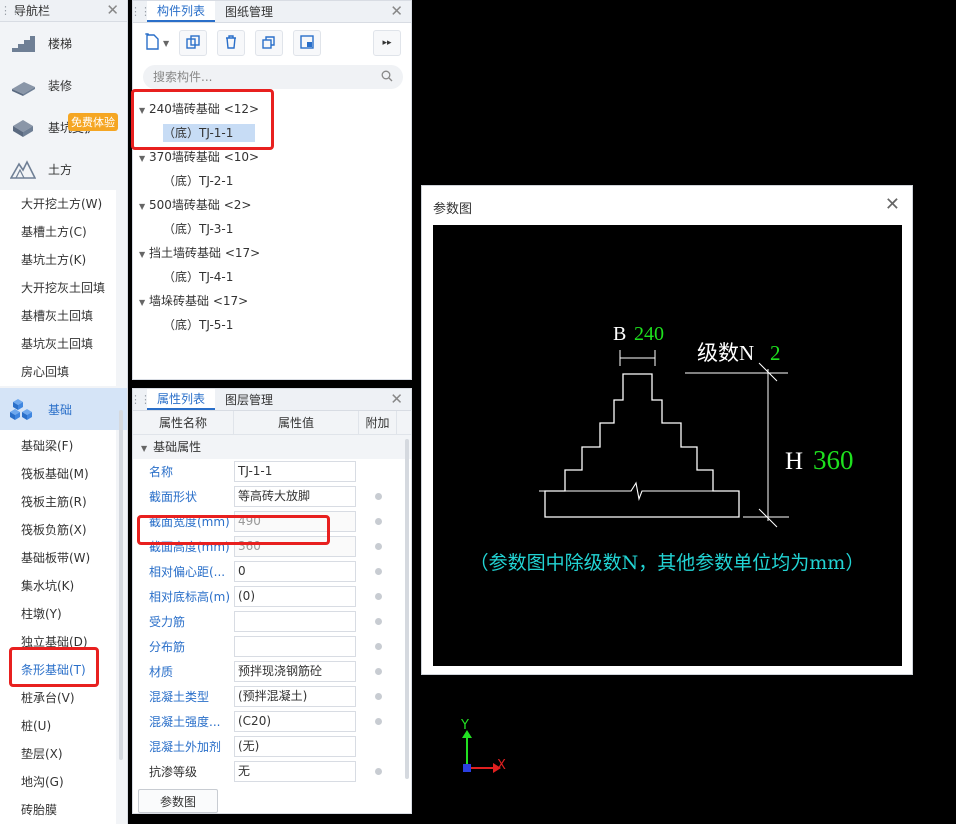 The width and height of the screenshot is (956, 824). What do you see at coordinates (58, 502) in the screenshot?
I see `nav-item: 筏板主筋(R)` at bounding box center [58, 502].